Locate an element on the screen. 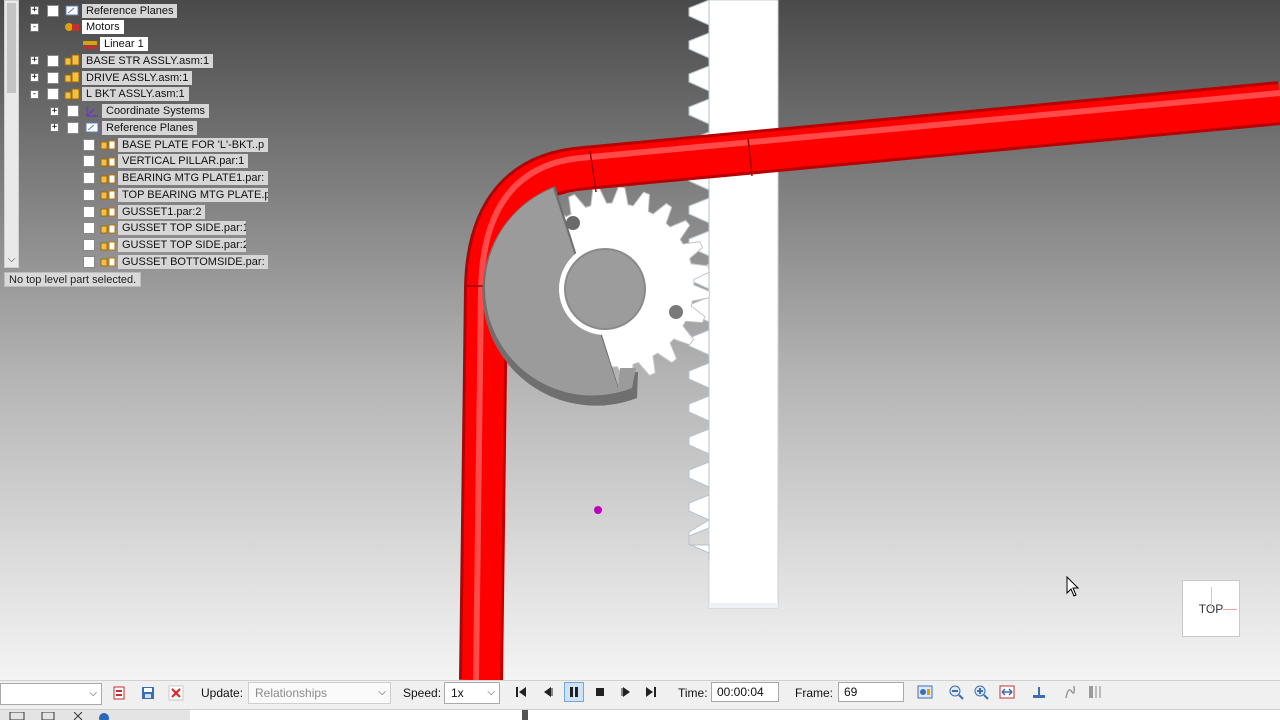  stop-button is located at coordinates (600, 692).